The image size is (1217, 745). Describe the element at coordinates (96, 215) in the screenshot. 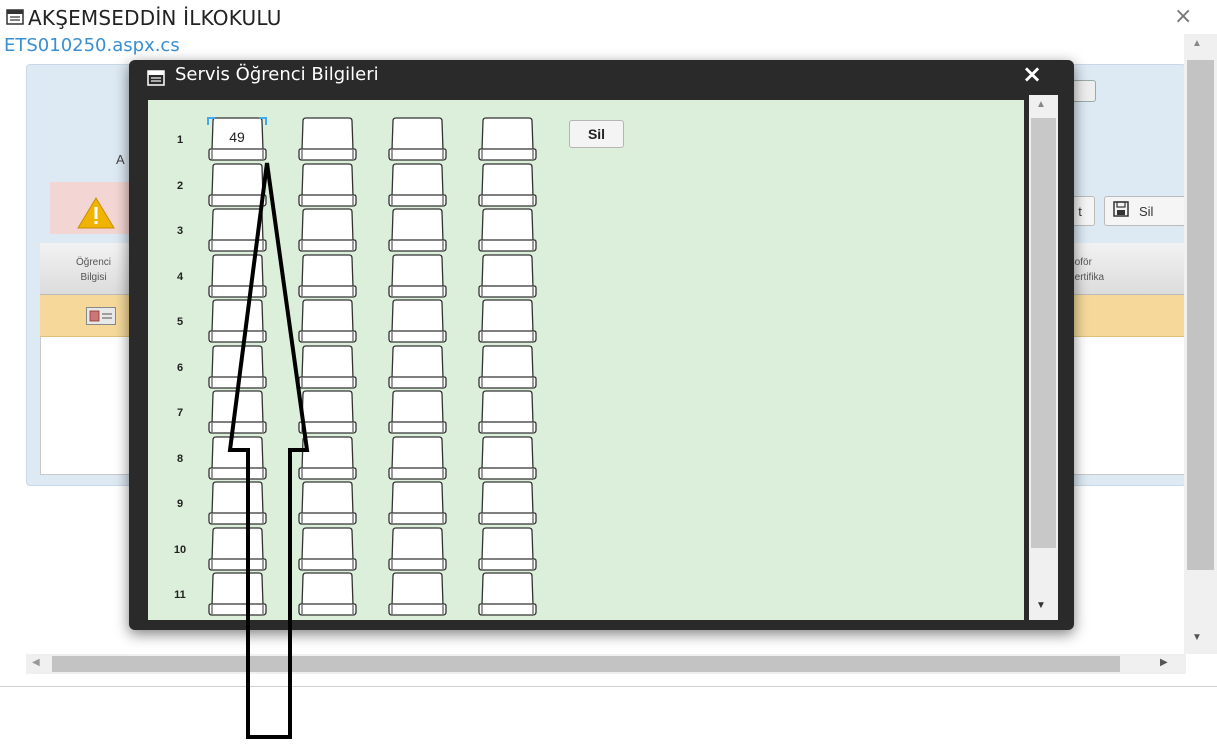

I see `warning-icon` at that location.